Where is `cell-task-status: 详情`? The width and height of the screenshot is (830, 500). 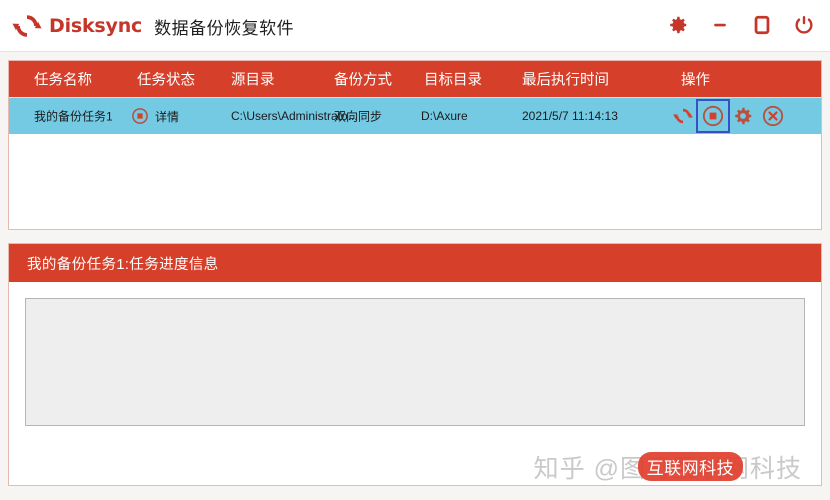 cell-task-status: 详情 is located at coordinates (155, 116).